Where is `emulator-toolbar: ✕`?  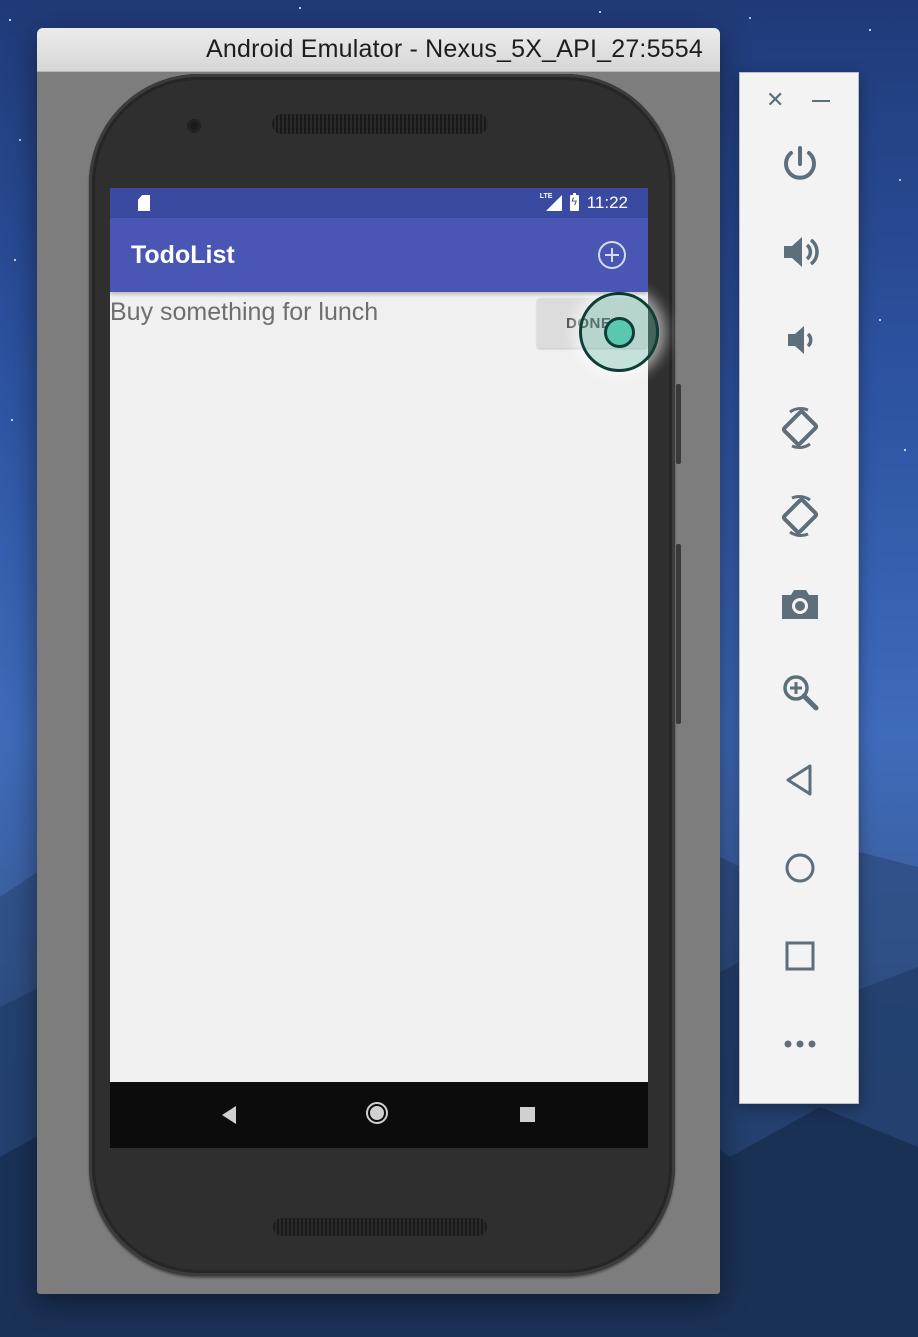 emulator-toolbar: ✕ is located at coordinates (799, 588).